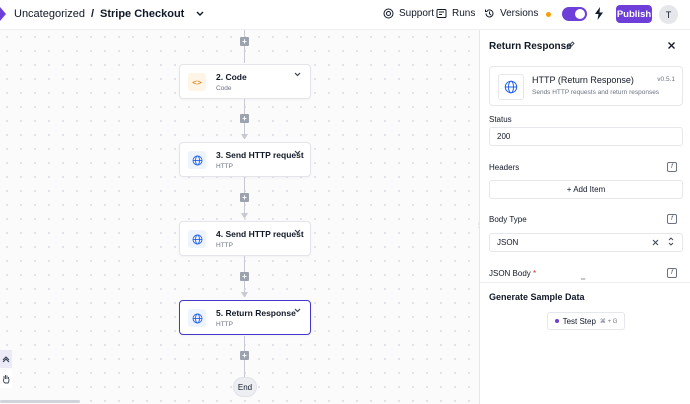 Image resolution: width=690 pixels, height=404 pixels. Describe the element at coordinates (599, 15) in the screenshot. I see `bolt-icon` at that location.